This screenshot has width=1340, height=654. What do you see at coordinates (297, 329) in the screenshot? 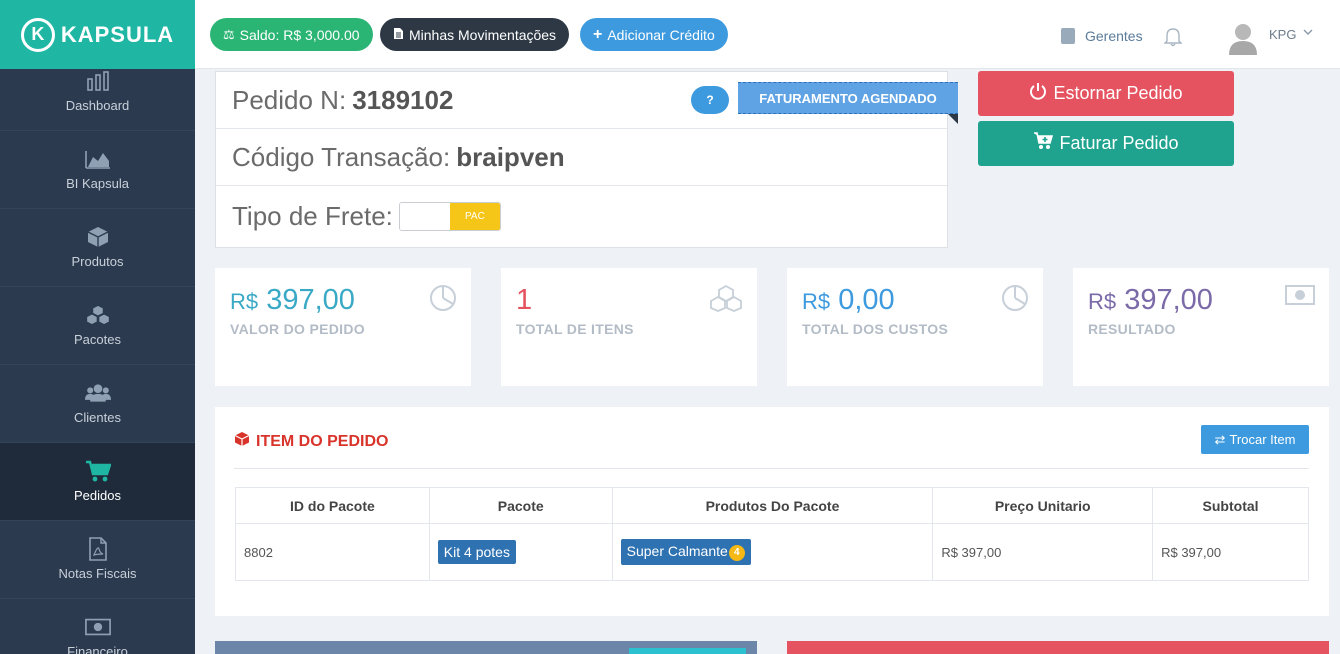
I see `stat-label: VALOR DO PEDIDO` at bounding box center [297, 329].